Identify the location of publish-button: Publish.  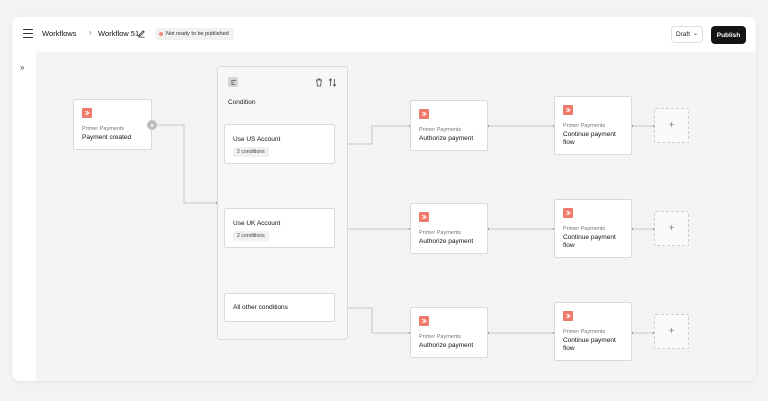
(728, 35).